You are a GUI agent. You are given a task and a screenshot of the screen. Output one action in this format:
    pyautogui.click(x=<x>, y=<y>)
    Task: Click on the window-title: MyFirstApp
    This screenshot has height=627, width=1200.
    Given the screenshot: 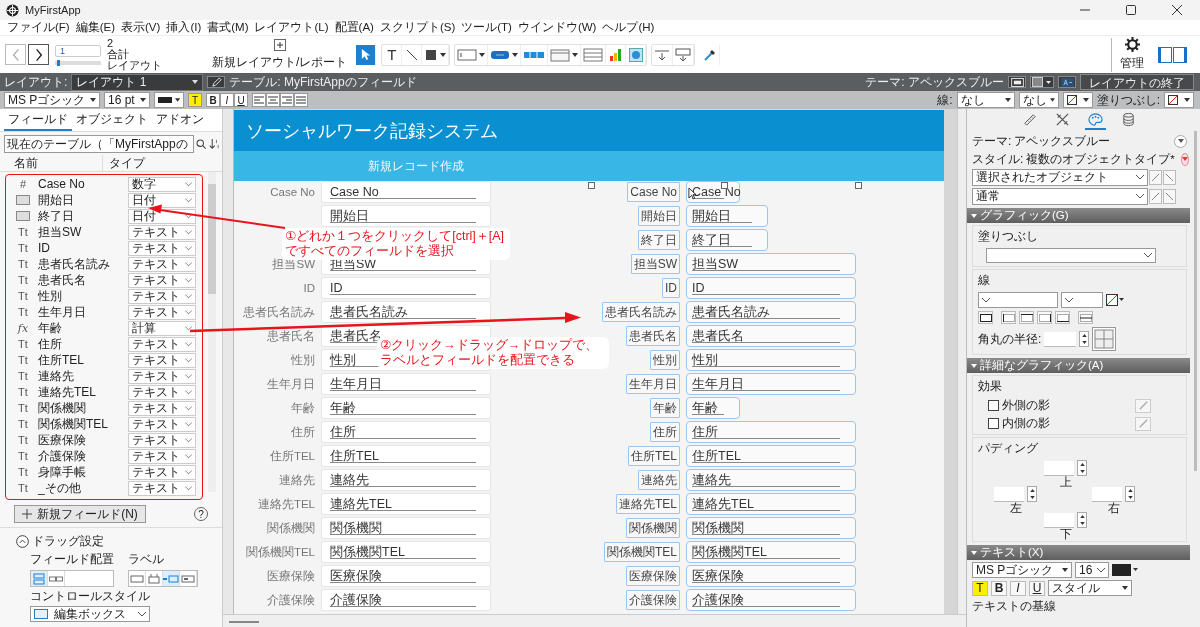 What is the action you would take?
    pyautogui.click(x=53, y=10)
    